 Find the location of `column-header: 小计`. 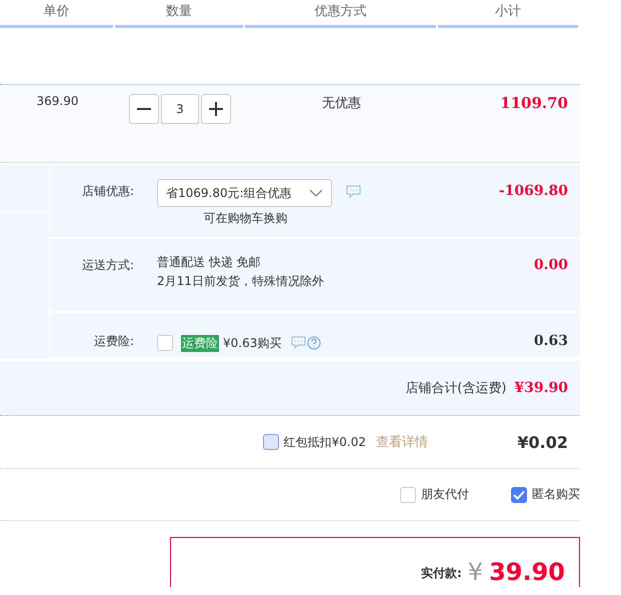

column-header: 小计 is located at coordinates (508, 14).